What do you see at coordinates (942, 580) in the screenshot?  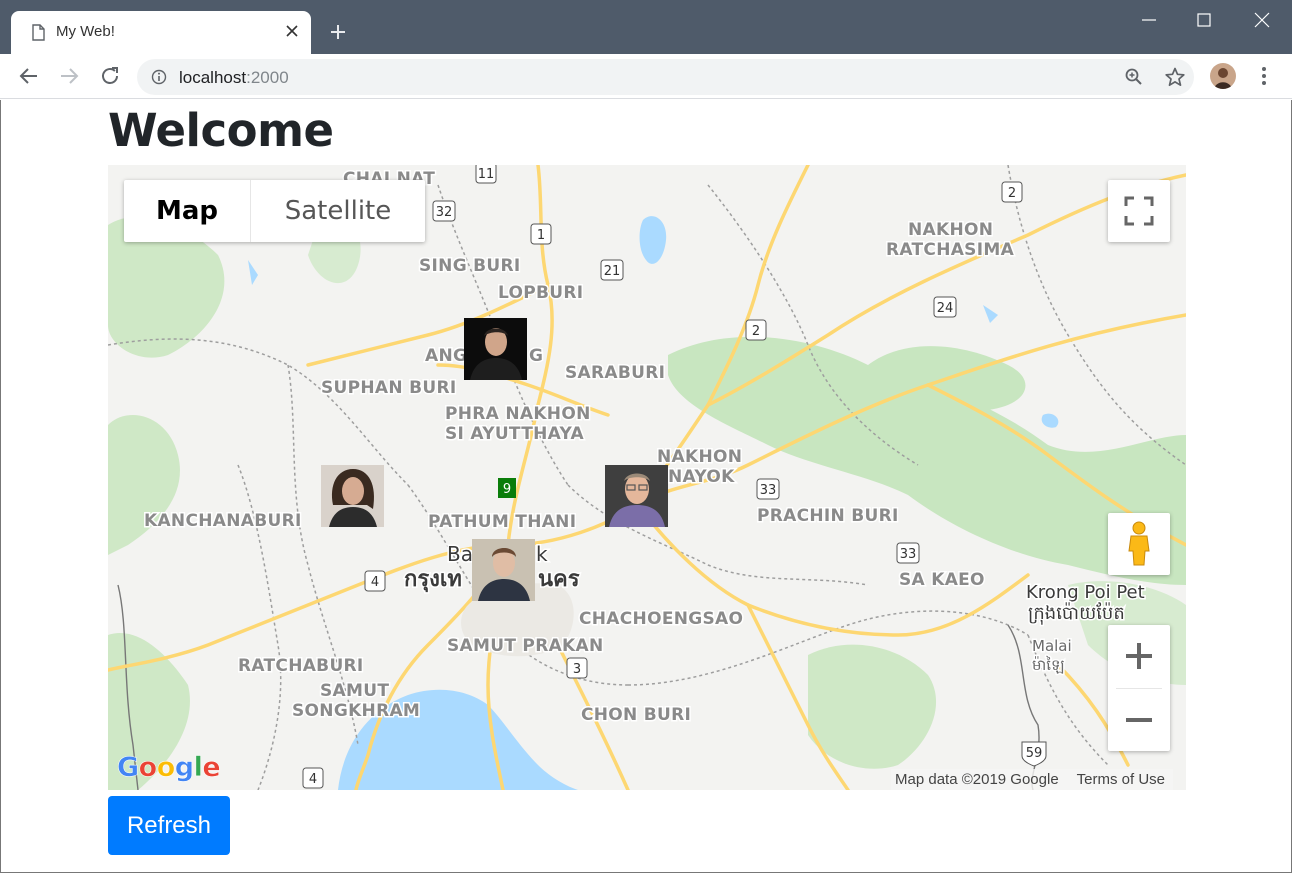 I see `label-sa-kaeo: SA KAEO` at bounding box center [942, 580].